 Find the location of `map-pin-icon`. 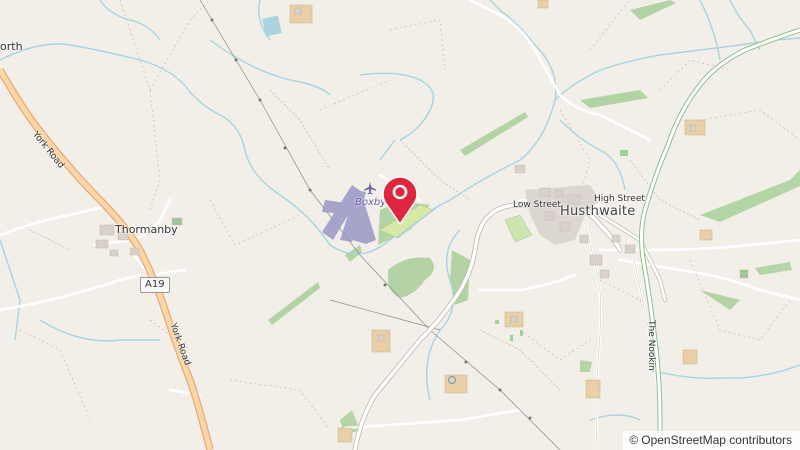

map-pin-icon is located at coordinates (400, 201).